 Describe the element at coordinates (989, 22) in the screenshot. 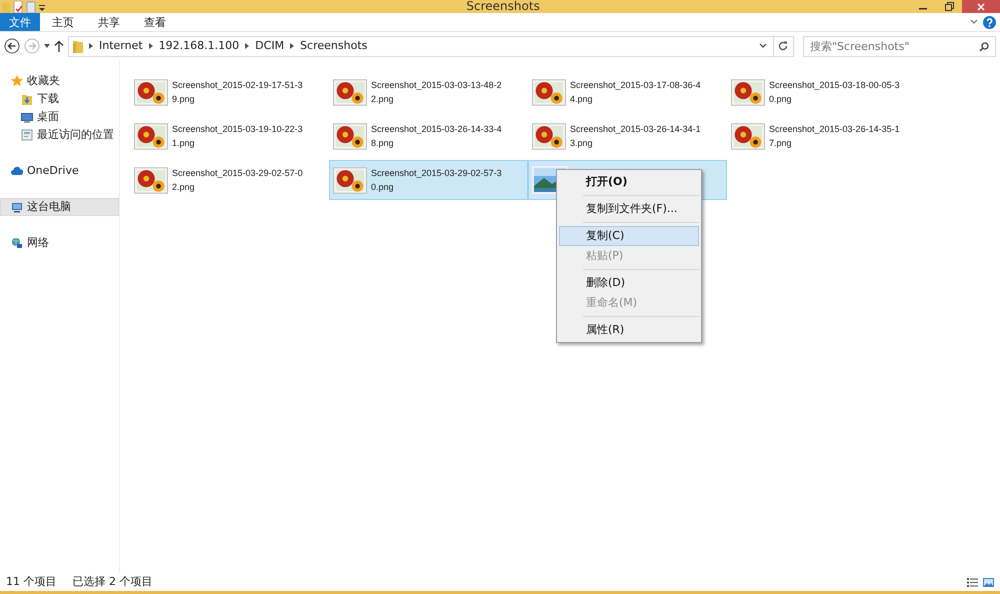

I see `help-icon` at that location.